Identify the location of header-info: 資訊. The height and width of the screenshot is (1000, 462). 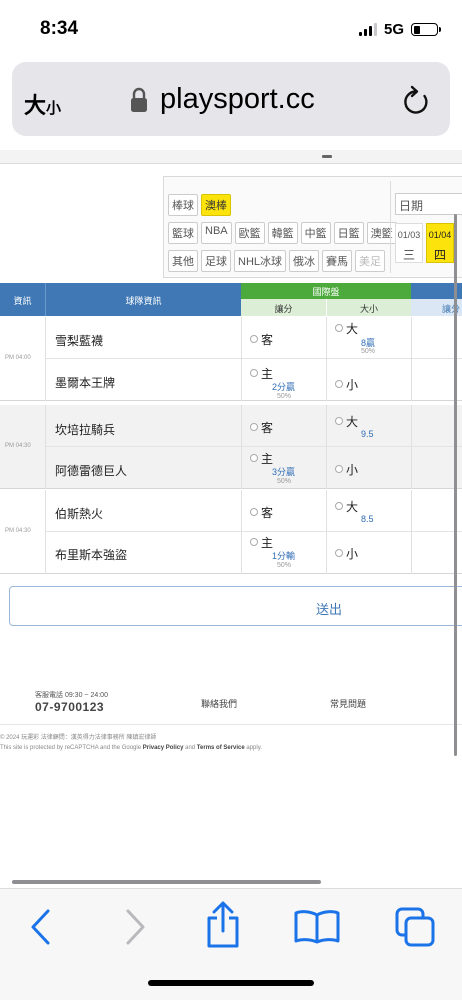
(22, 299).